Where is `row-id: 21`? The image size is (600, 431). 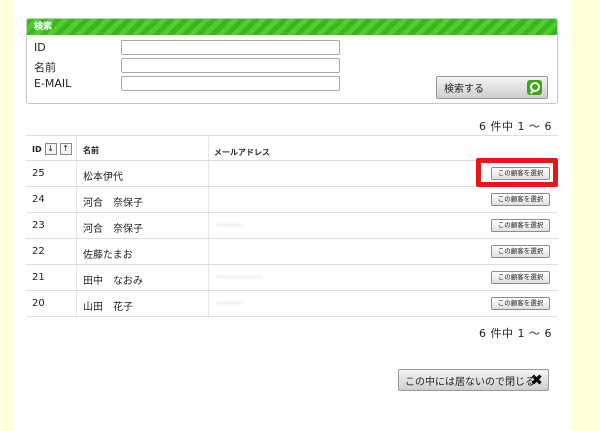 row-id: 21 is located at coordinates (38, 277).